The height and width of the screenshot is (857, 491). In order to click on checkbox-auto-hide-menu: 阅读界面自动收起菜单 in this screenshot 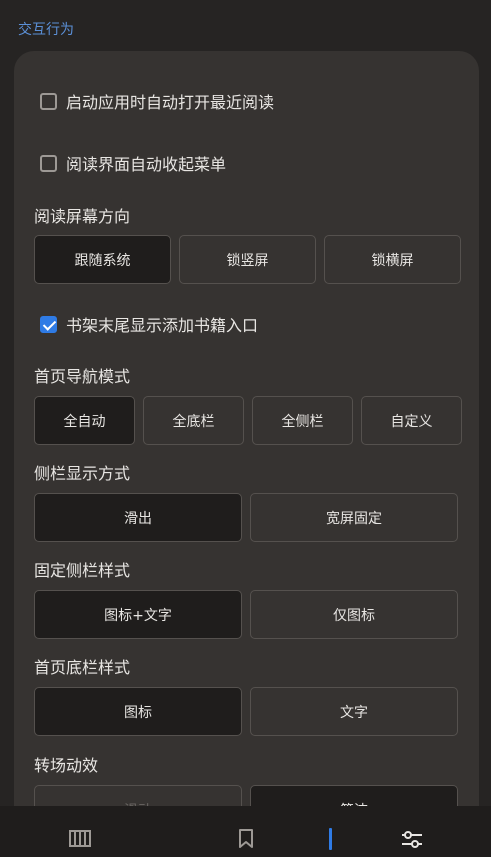, I will do `click(133, 163)`.